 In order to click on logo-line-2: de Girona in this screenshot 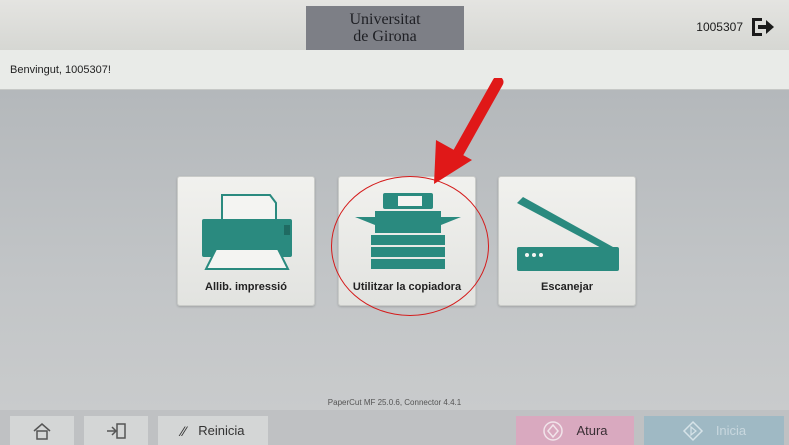, I will do `click(385, 36)`.